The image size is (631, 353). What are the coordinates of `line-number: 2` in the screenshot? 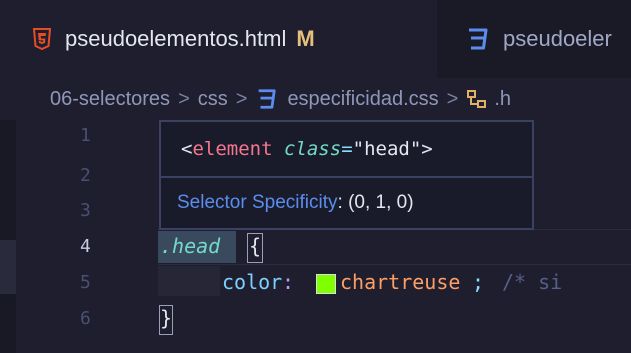 It's located at (85, 175).